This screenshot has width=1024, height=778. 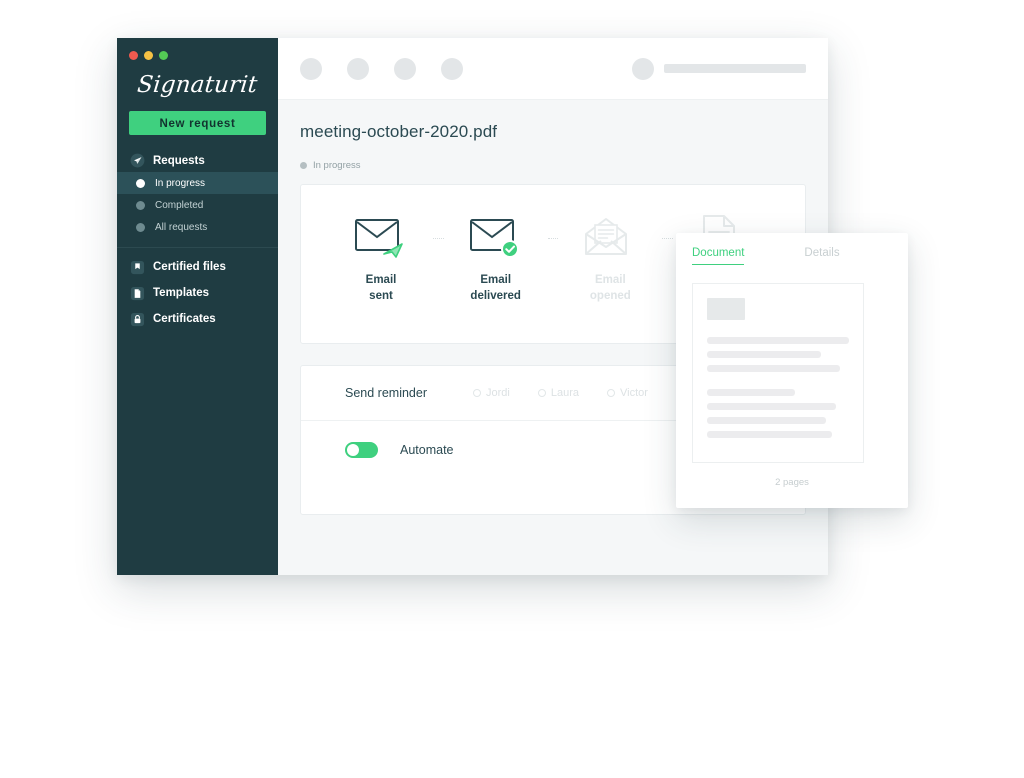 I want to click on sidebar-item-label: Certified files, so click(x=189, y=267).